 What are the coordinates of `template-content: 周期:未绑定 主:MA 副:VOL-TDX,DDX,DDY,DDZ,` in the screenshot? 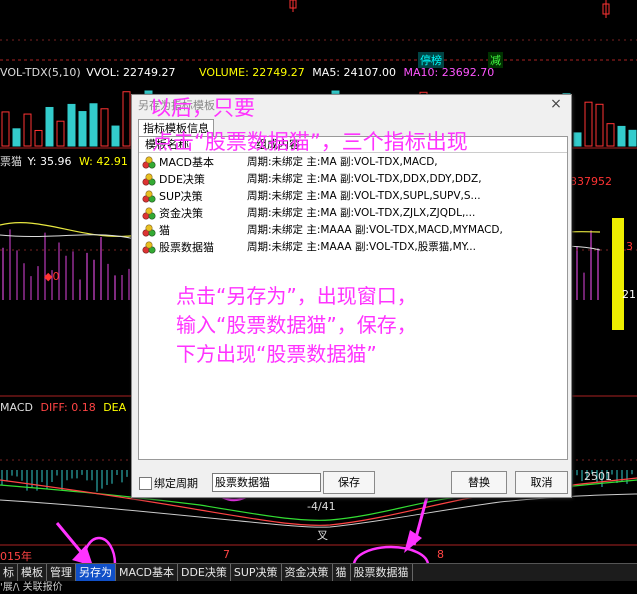 It's located at (364, 179).